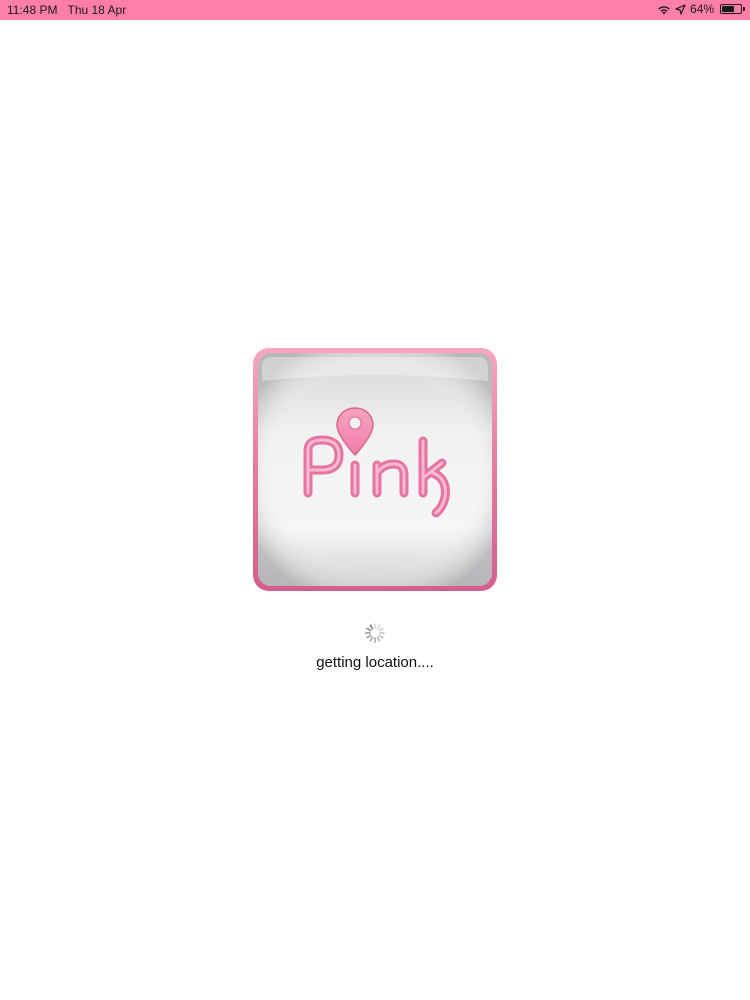 This screenshot has height=1000, width=750. I want to click on battery-icon, so click(732, 9).